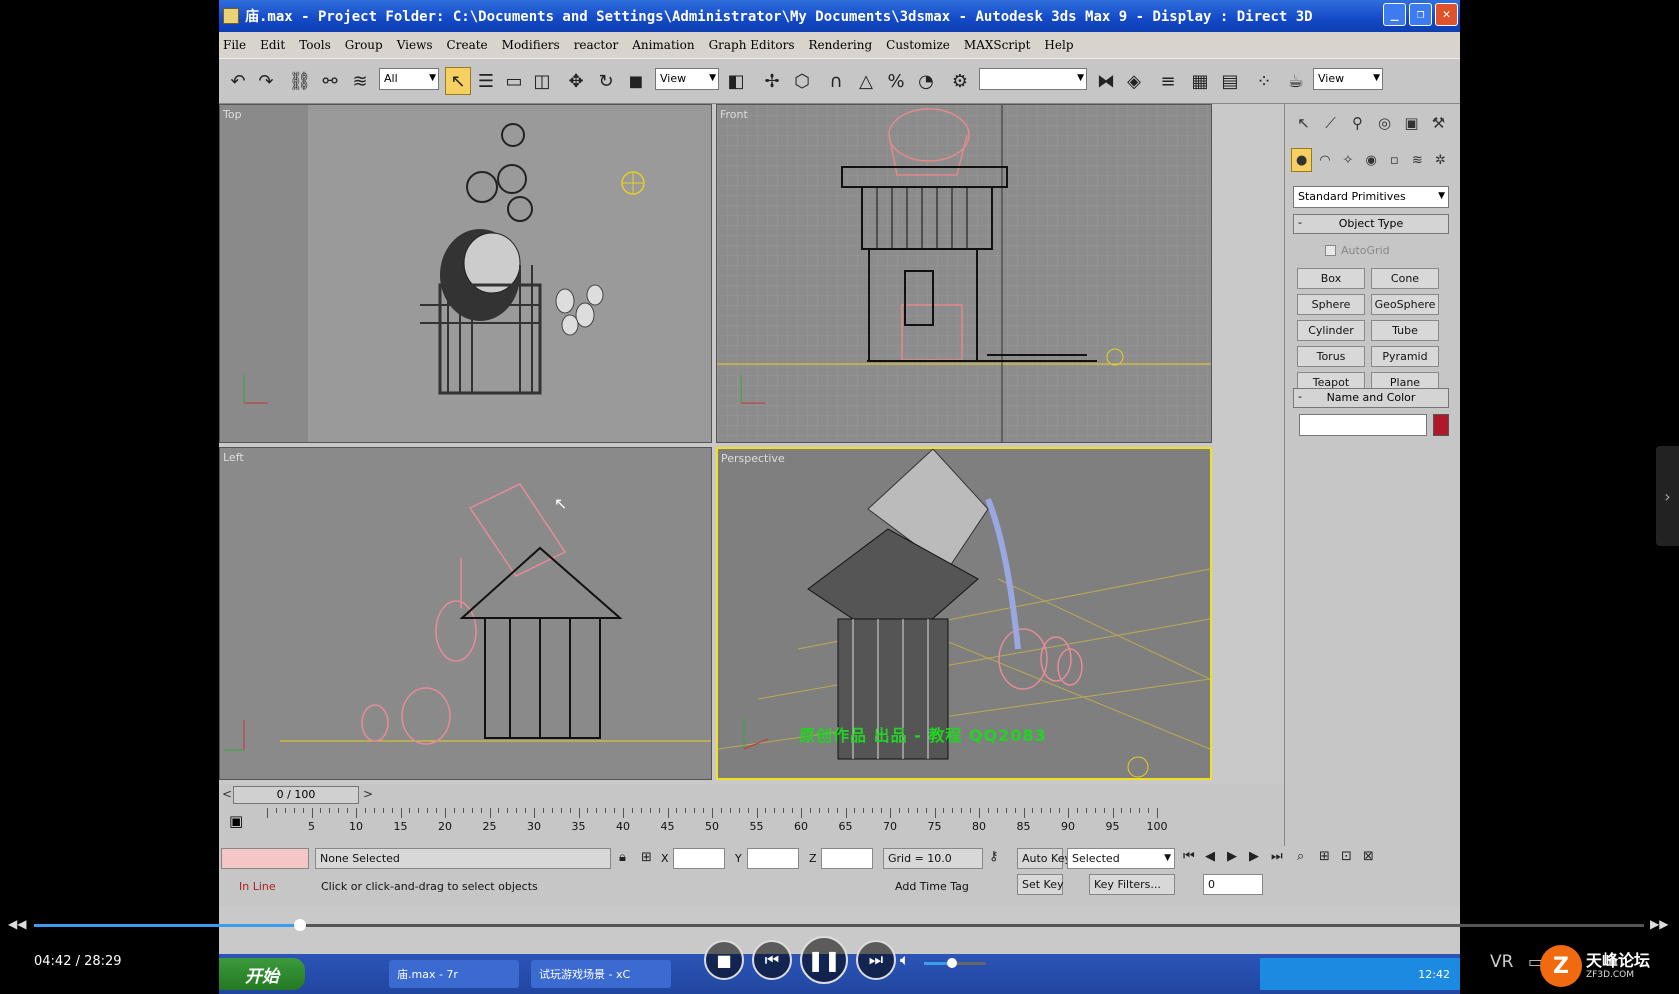  I want to click on time-back-icon: <, so click(227, 794).